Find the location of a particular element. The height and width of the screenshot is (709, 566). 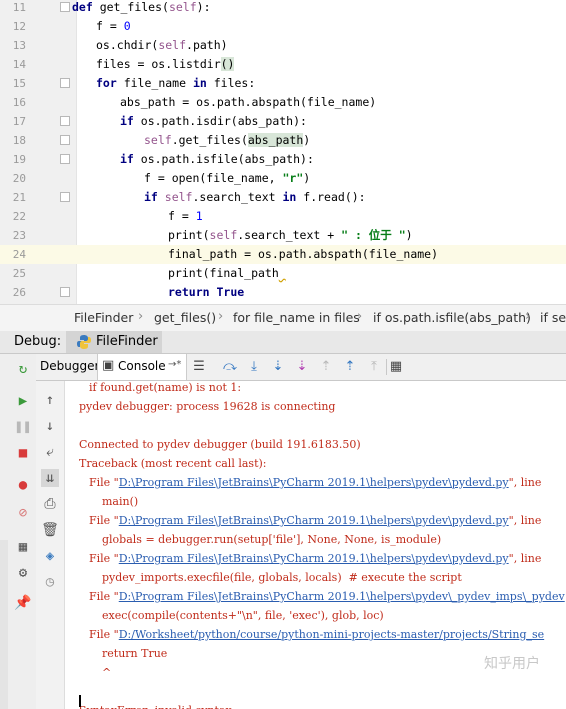

soft-wrap-icon: ⤶ is located at coordinates (50, 452).